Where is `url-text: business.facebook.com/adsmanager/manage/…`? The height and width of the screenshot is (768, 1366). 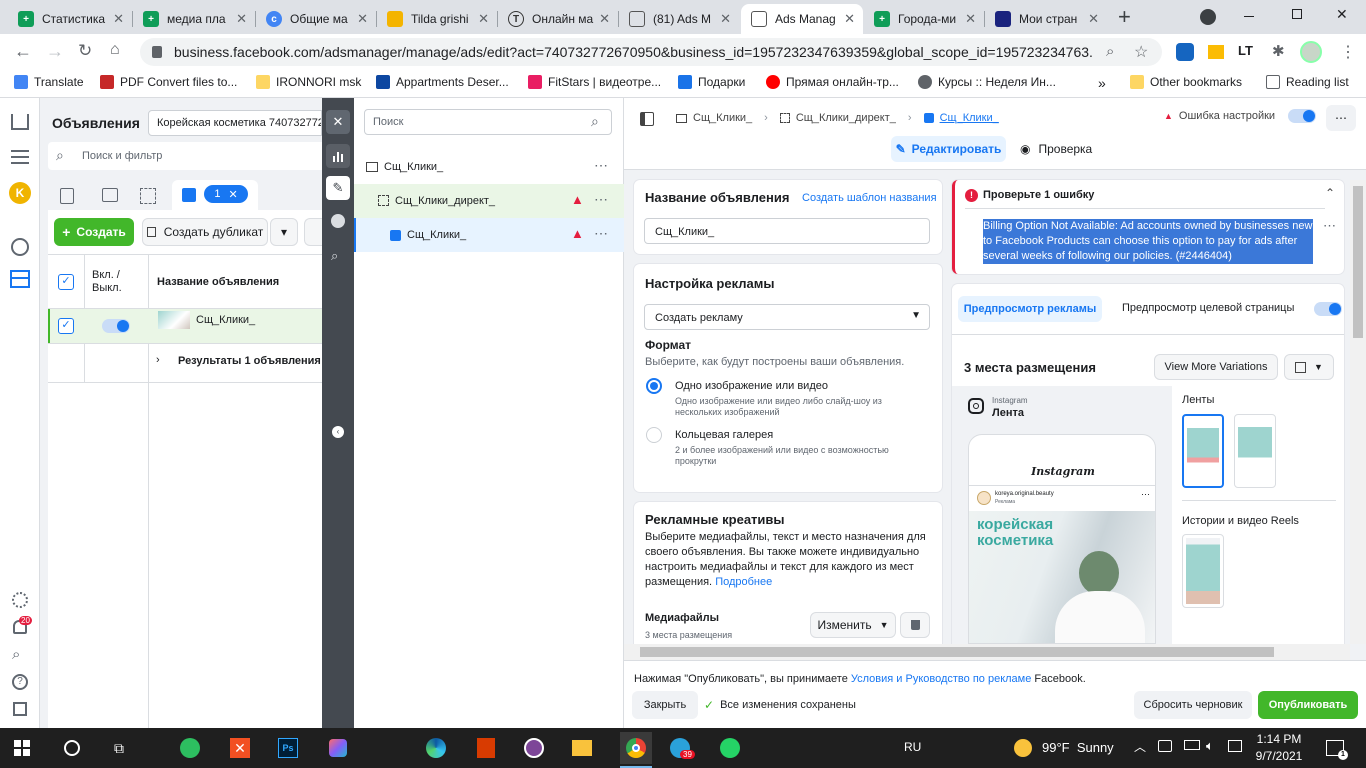 url-text: business.facebook.com/adsmanager/manage/… is located at coordinates (634, 52).